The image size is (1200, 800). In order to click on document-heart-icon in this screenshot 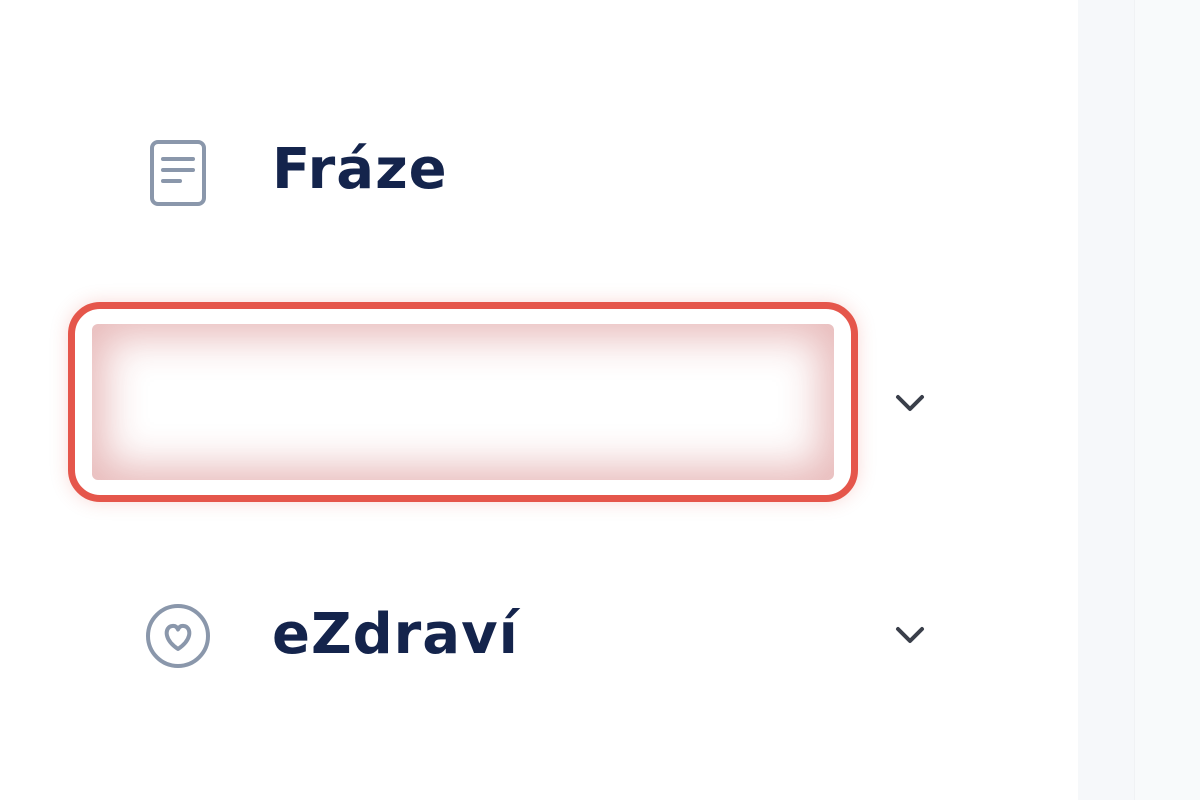, I will do `click(178, 401)`.